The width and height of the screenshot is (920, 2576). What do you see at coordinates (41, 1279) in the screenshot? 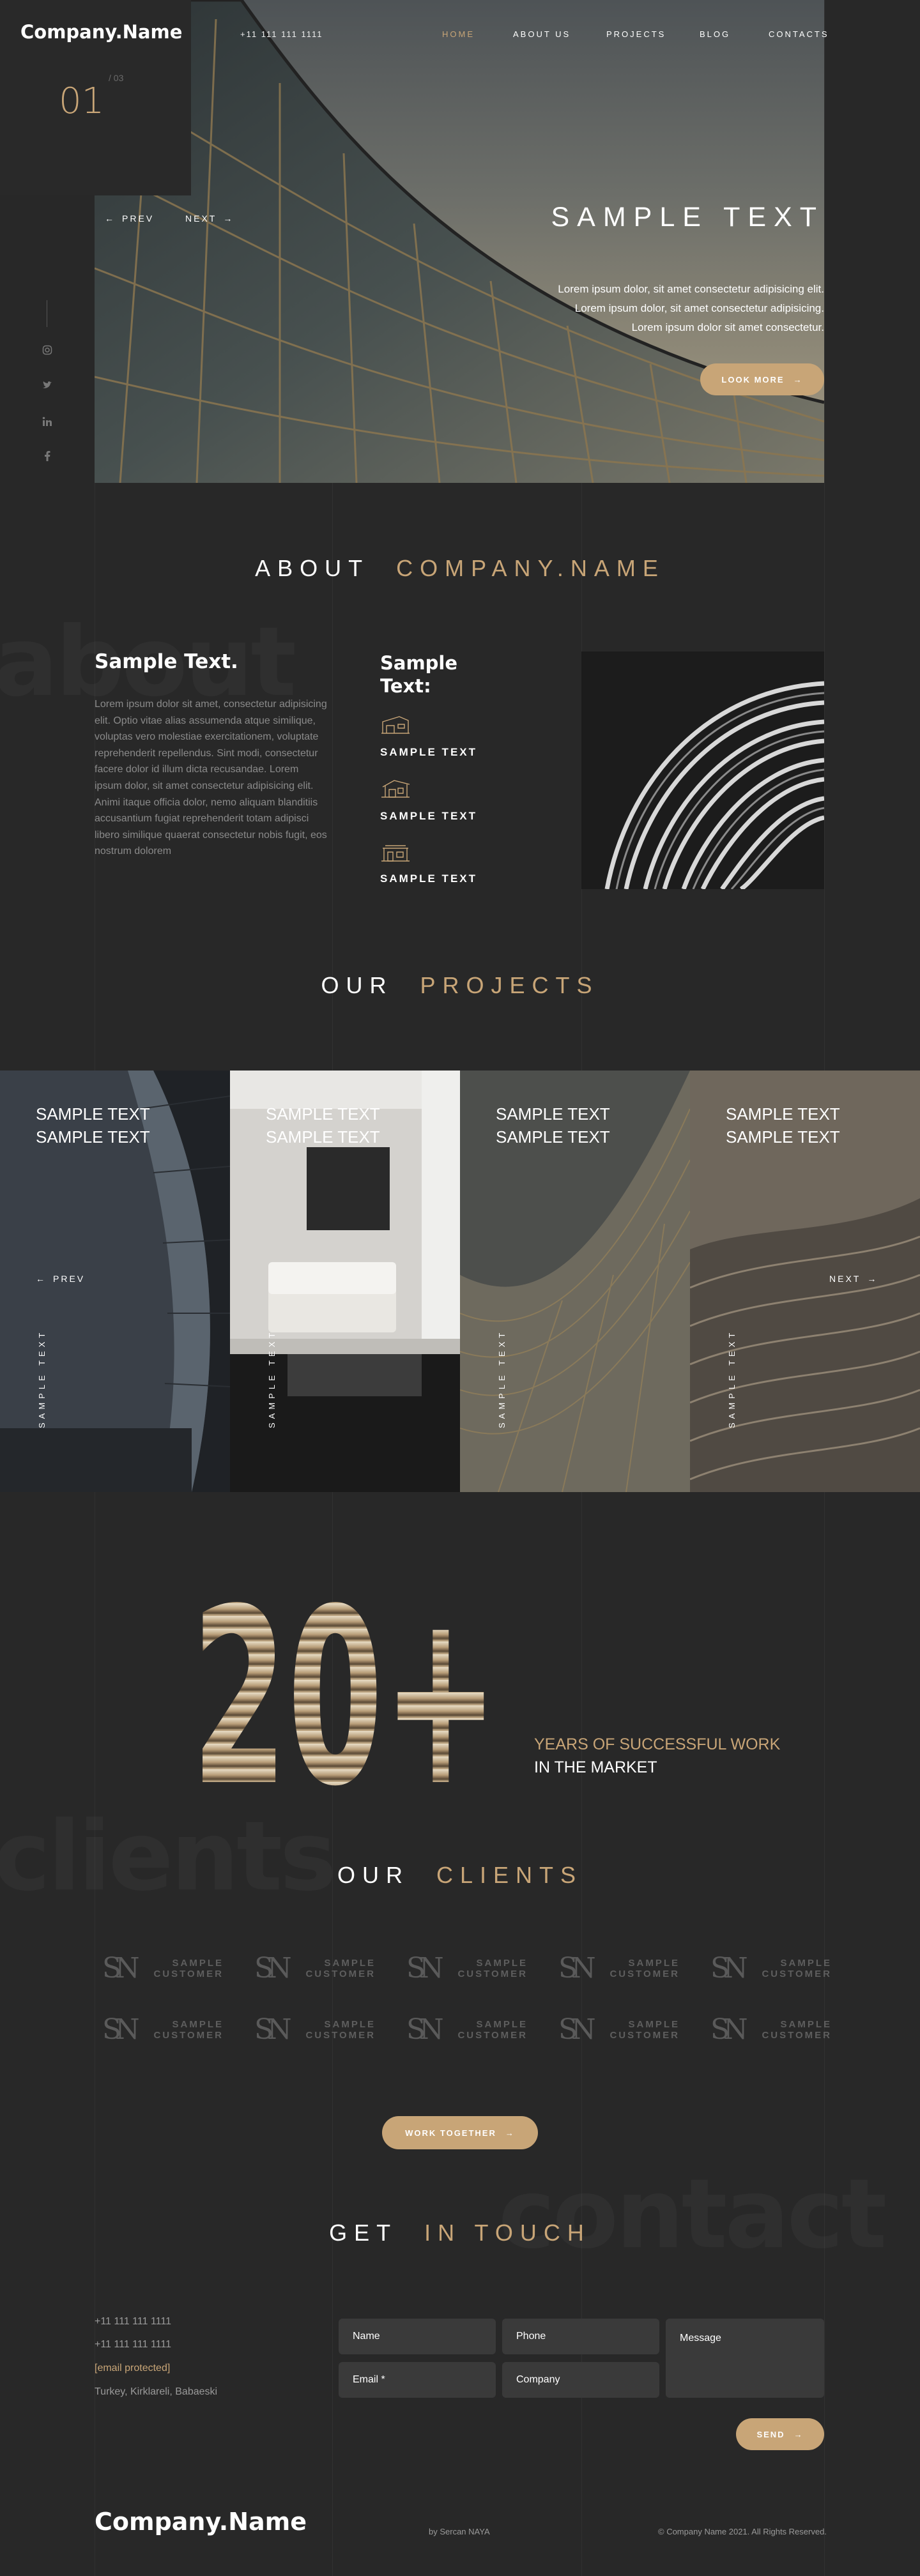
I see `arrow-left-icon: ←` at bounding box center [41, 1279].